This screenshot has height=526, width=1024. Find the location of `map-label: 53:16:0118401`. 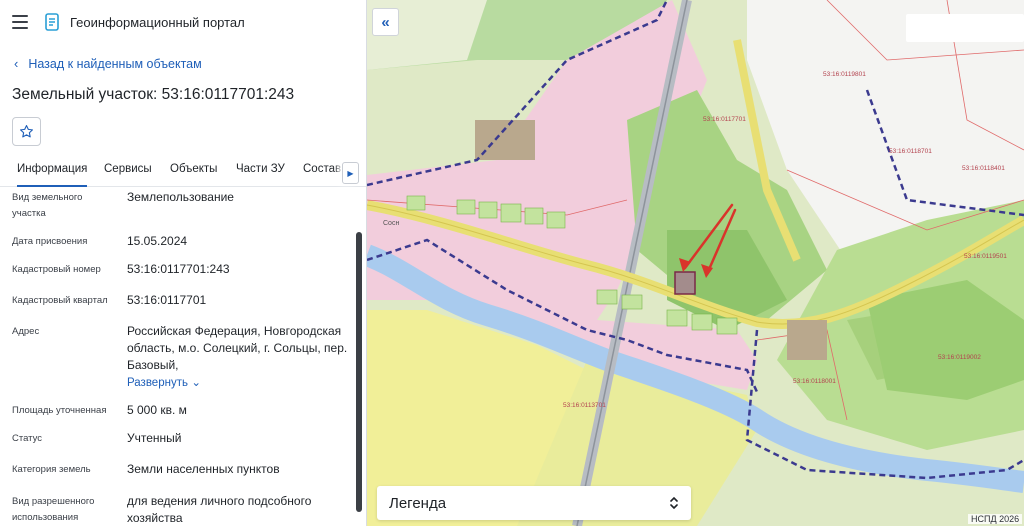

map-label: 53:16:0118401 is located at coordinates (983, 168).